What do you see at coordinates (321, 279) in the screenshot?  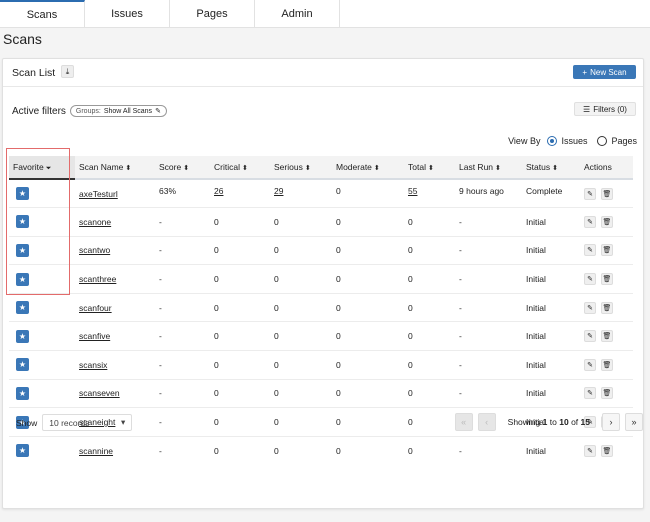 I see `table-row: ★ scanthree -0 0 0 0- Initial ✎ 🗑` at bounding box center [321, 279].